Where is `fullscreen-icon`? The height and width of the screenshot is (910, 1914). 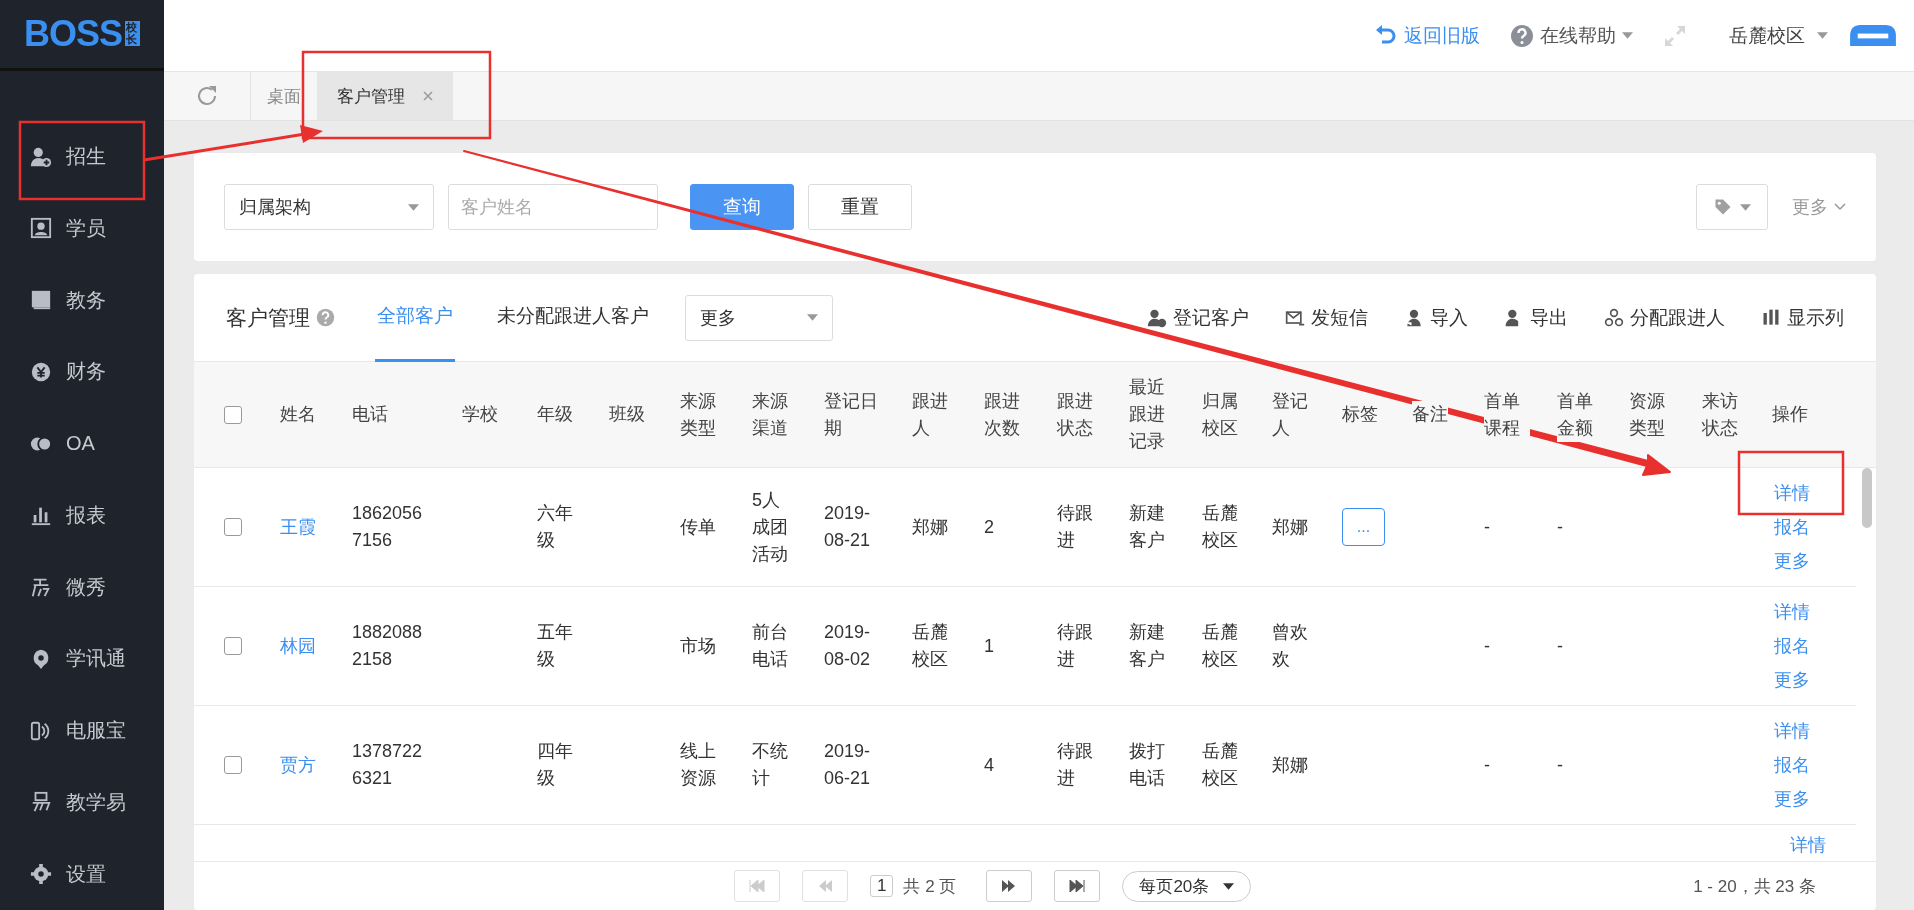
fullscreen-icon is located at coordinates (1675, 35).